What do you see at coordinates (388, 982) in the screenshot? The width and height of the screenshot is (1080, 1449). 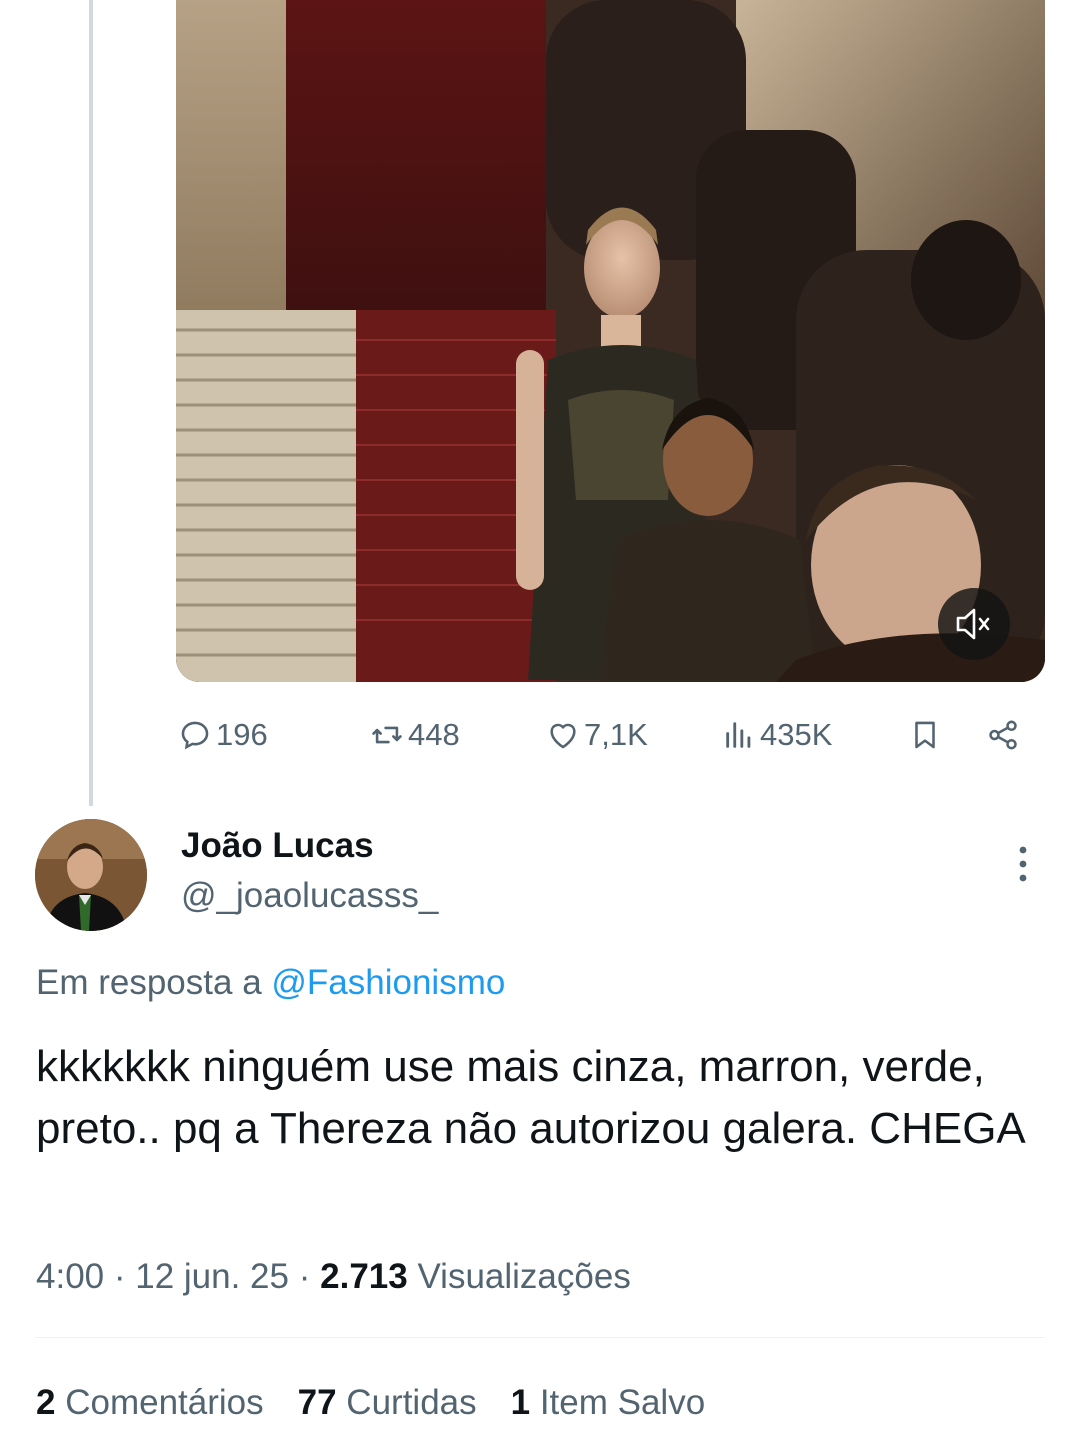 I see `reply-mention-link: @Fashionismo` at bounding box center [388, 982].